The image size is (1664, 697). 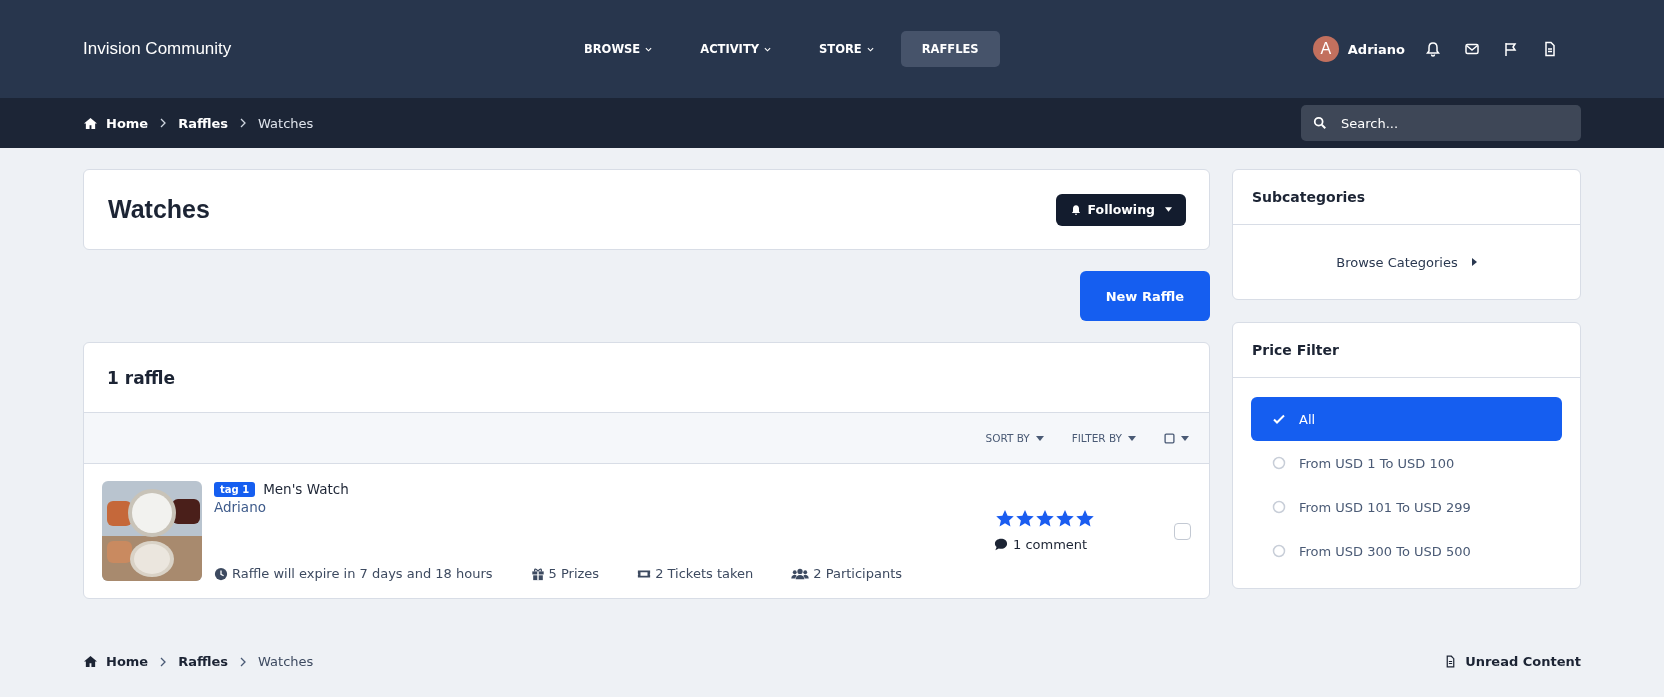 What do you see at coordinates (574, 573) in the screenshot?
I see `prizes-count: 5 Prizes` at bounding box center [574, 573].